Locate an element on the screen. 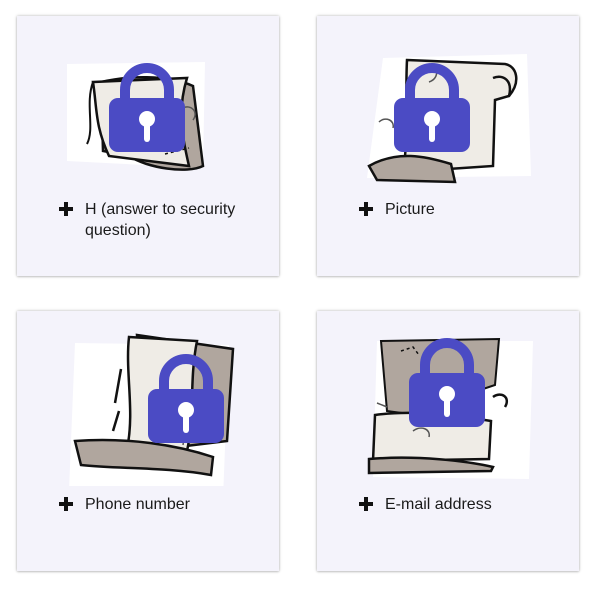  card-label: E-mail address is located at coordinates (464, 504).